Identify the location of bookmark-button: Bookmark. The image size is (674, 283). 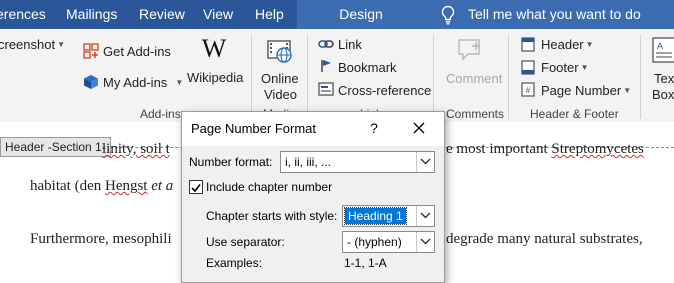
(367, 67).